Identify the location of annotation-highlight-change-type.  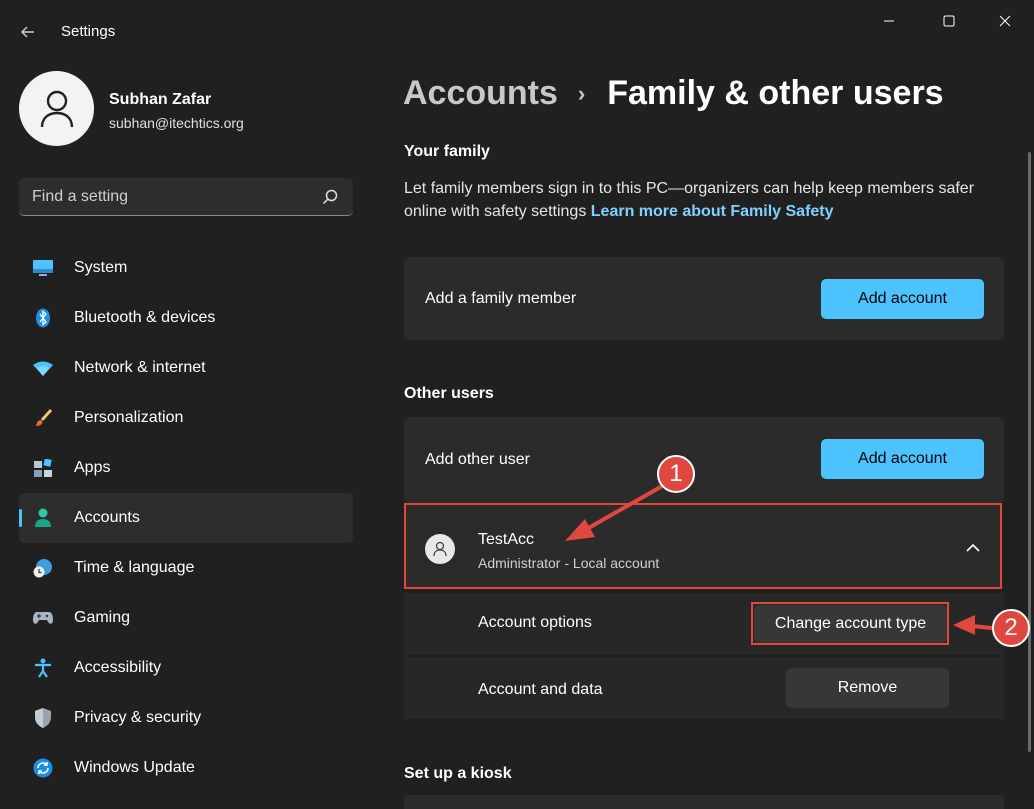
(850, 623).